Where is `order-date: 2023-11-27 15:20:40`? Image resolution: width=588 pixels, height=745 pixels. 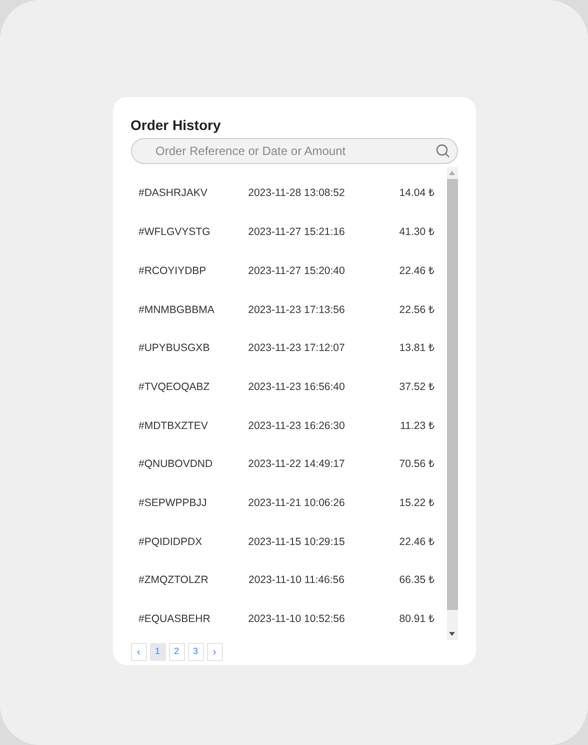
order-date: 2023-11-27 15:20:40 is located at coordinates (296, 271).